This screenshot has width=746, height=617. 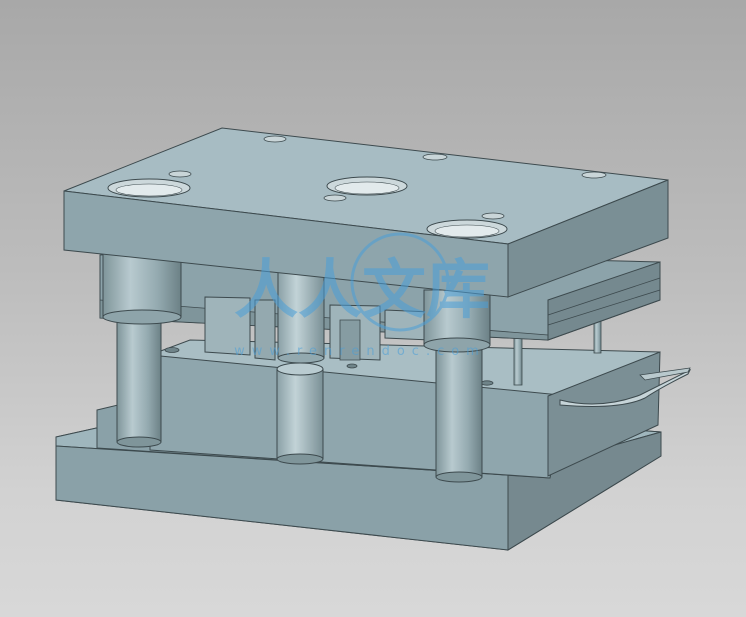 I want to click on guide-bushing-left, so click(x=142, y=288).